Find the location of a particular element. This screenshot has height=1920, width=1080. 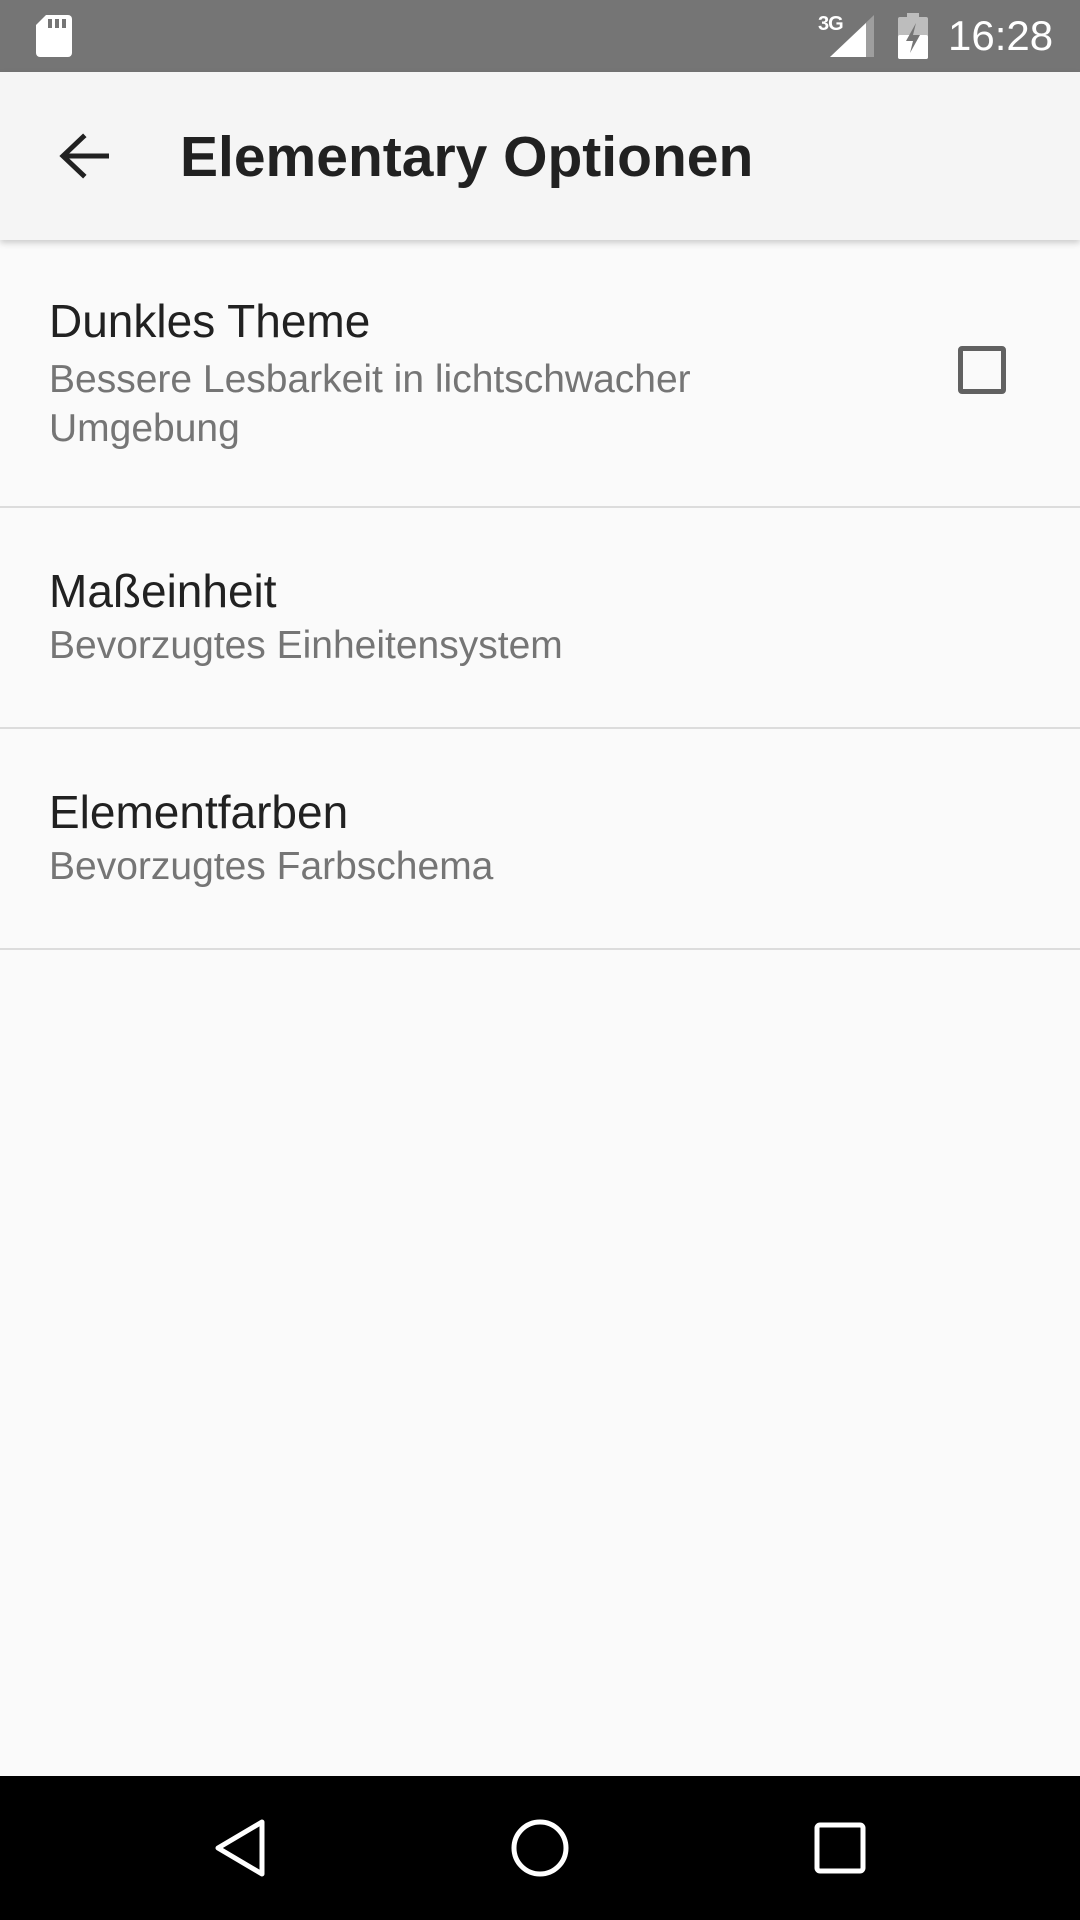

pref-units: Maßeinheit Bevorzugtes Einheitensystem is located at coordinates (540, 618).